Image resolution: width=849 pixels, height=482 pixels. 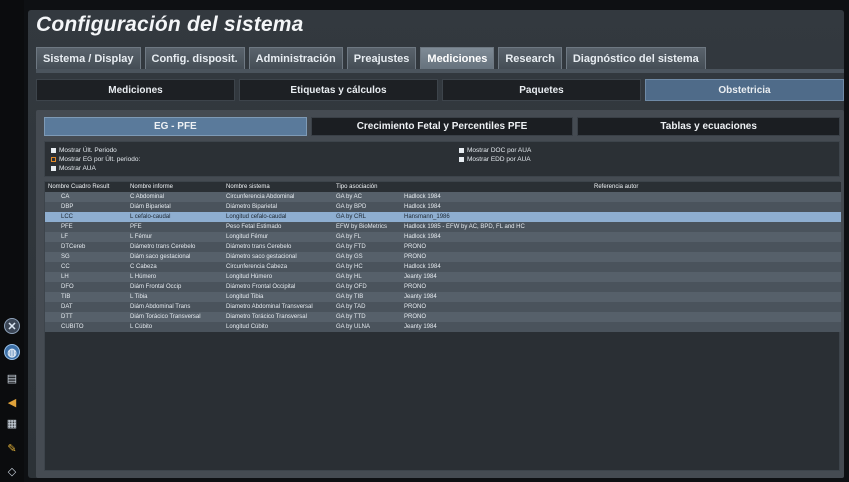 I want to click on close-circle-icon: ✕, so click(x=12, y=326).